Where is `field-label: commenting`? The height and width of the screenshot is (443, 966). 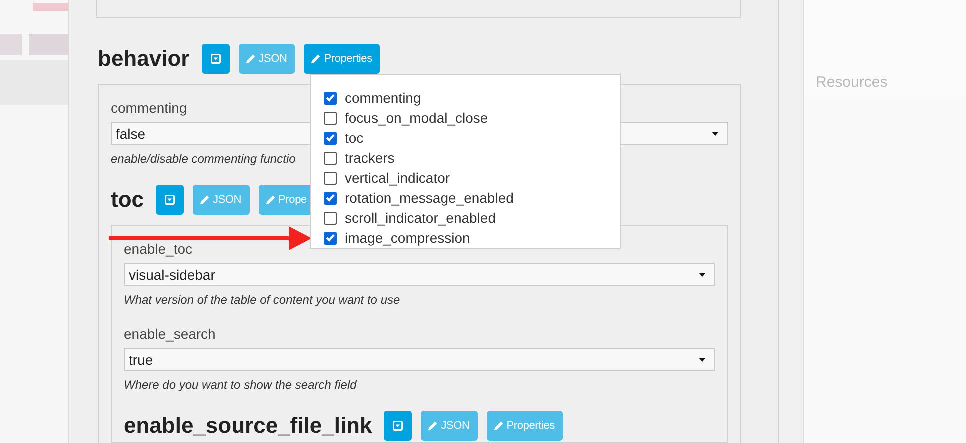 field-label: commenting is located at coordinates (149, 108).